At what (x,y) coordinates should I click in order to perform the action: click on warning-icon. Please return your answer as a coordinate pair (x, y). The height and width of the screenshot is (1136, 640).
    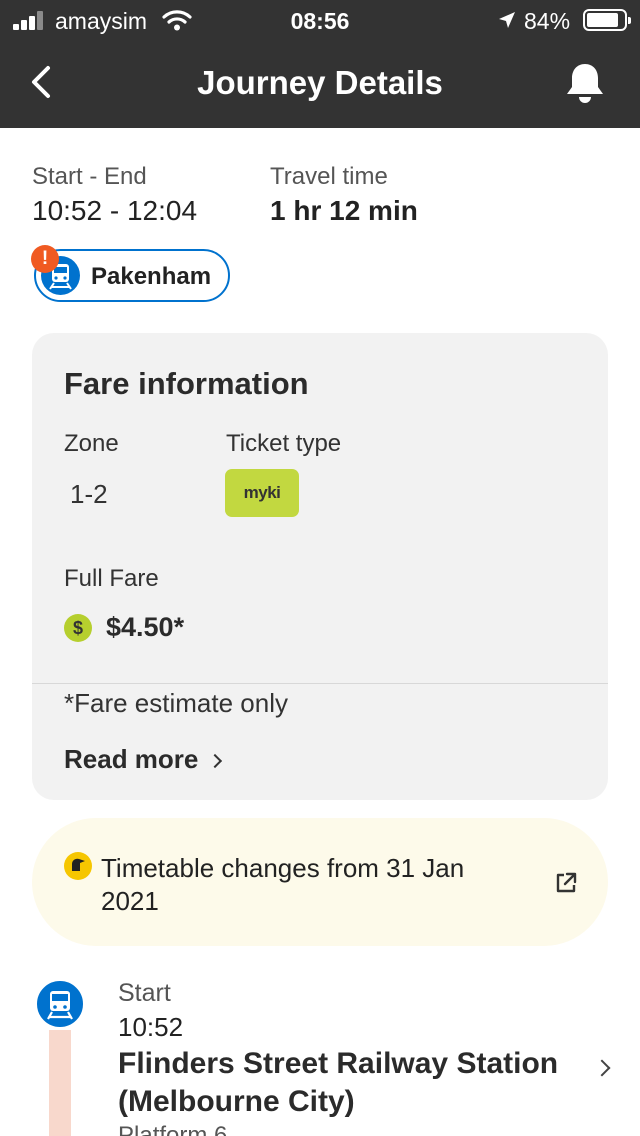
    Looking at the image, I should click on (78, 866).